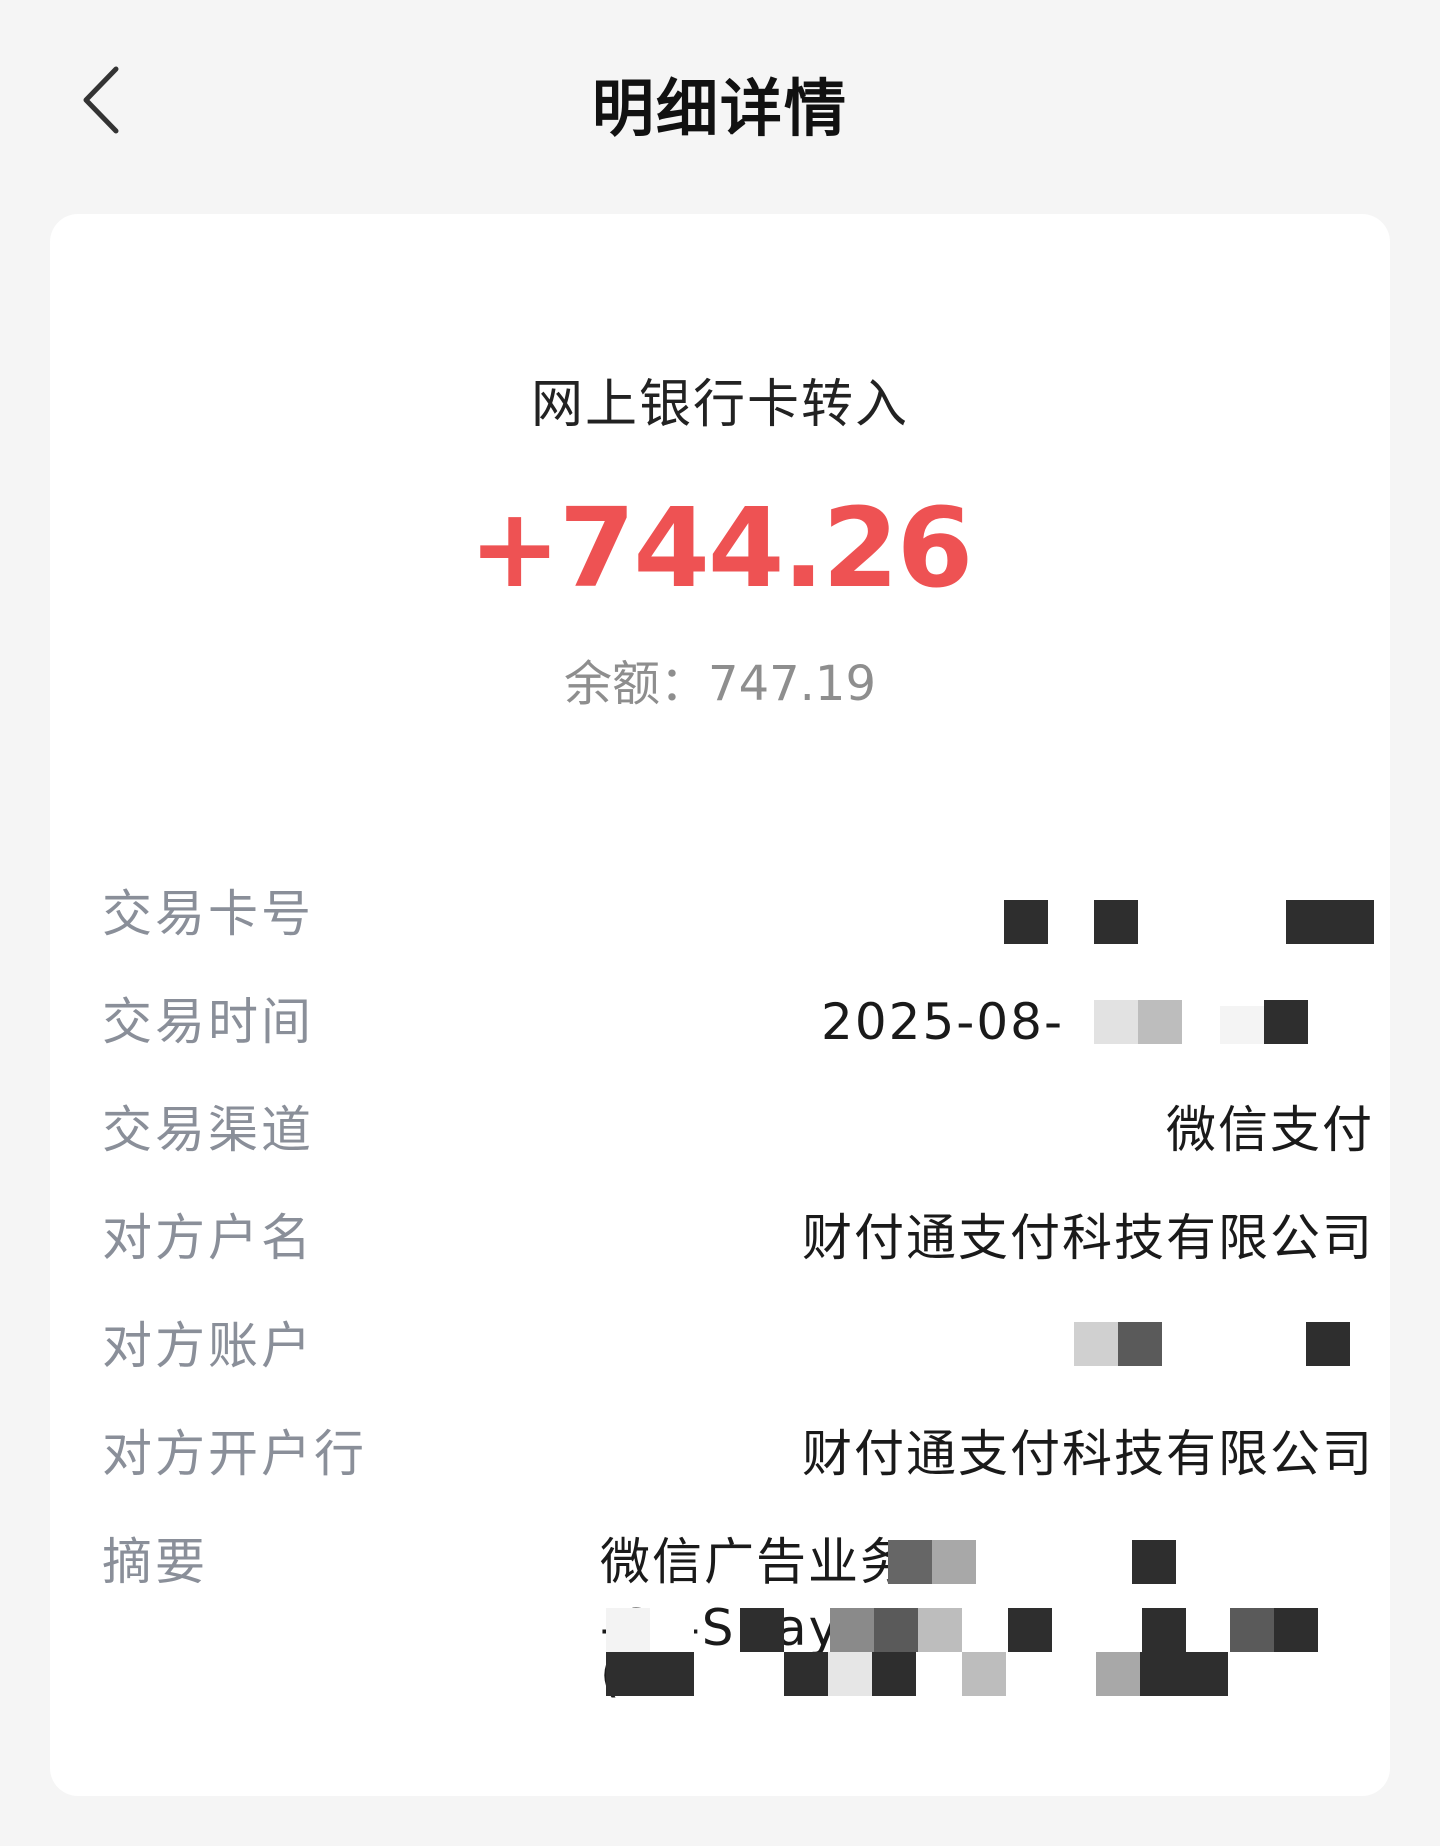 This screenshot has height=1846, width=1440. I want to click on detail-row-channel: 交易渠道 微信支付, so click(738, 1135).